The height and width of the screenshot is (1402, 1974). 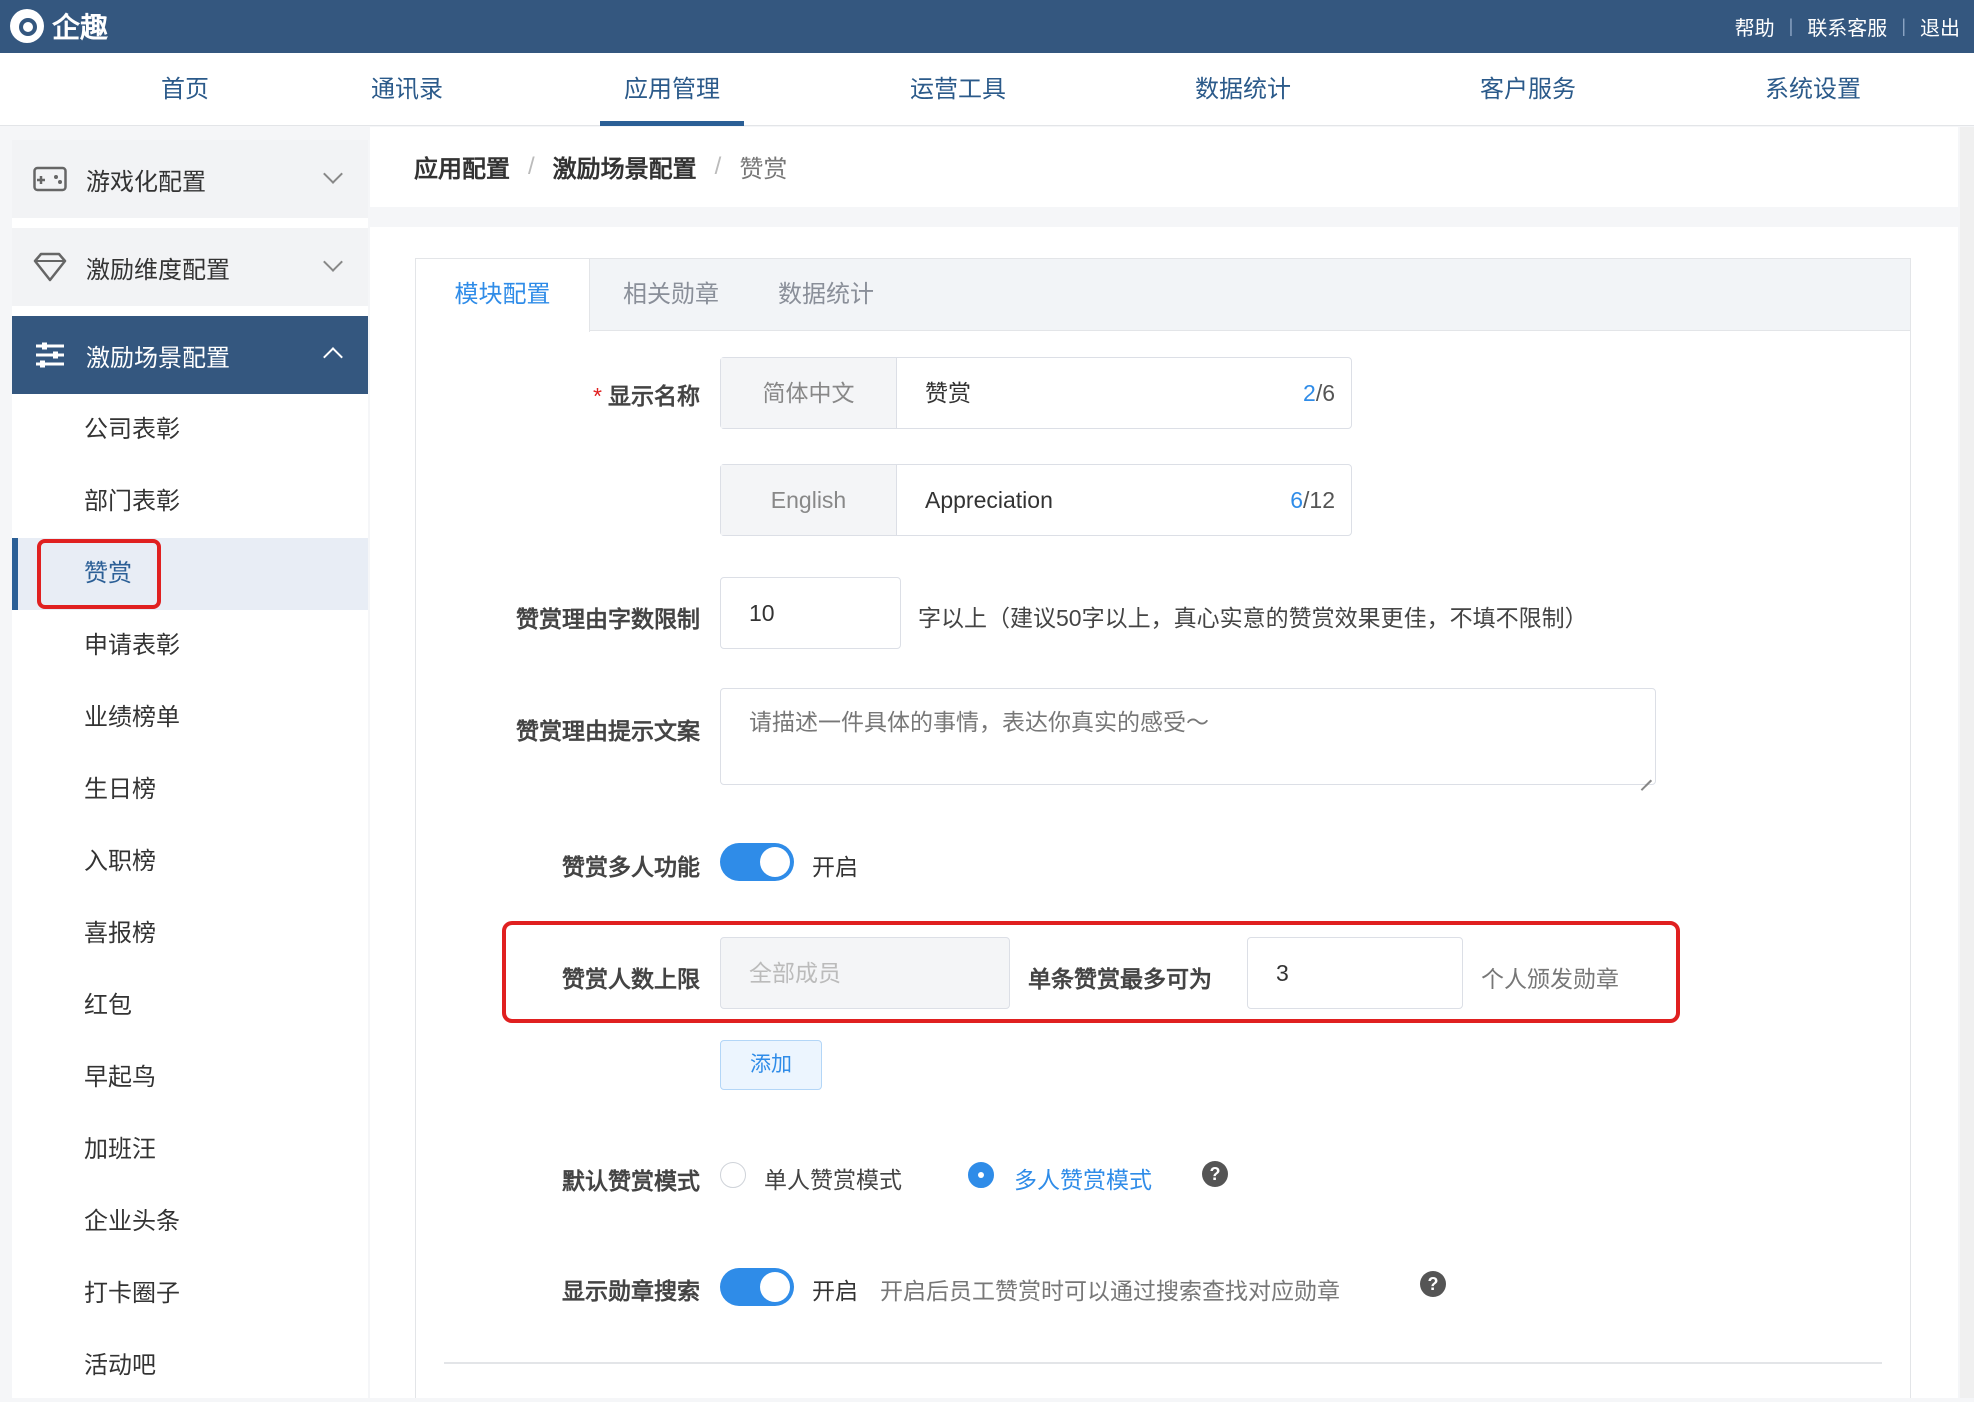 What do you see at coordinates (631, 1181) in the screenshot?
I see `default-mode-label: 默认赞赏模式` at bounding box center [631, 1181].